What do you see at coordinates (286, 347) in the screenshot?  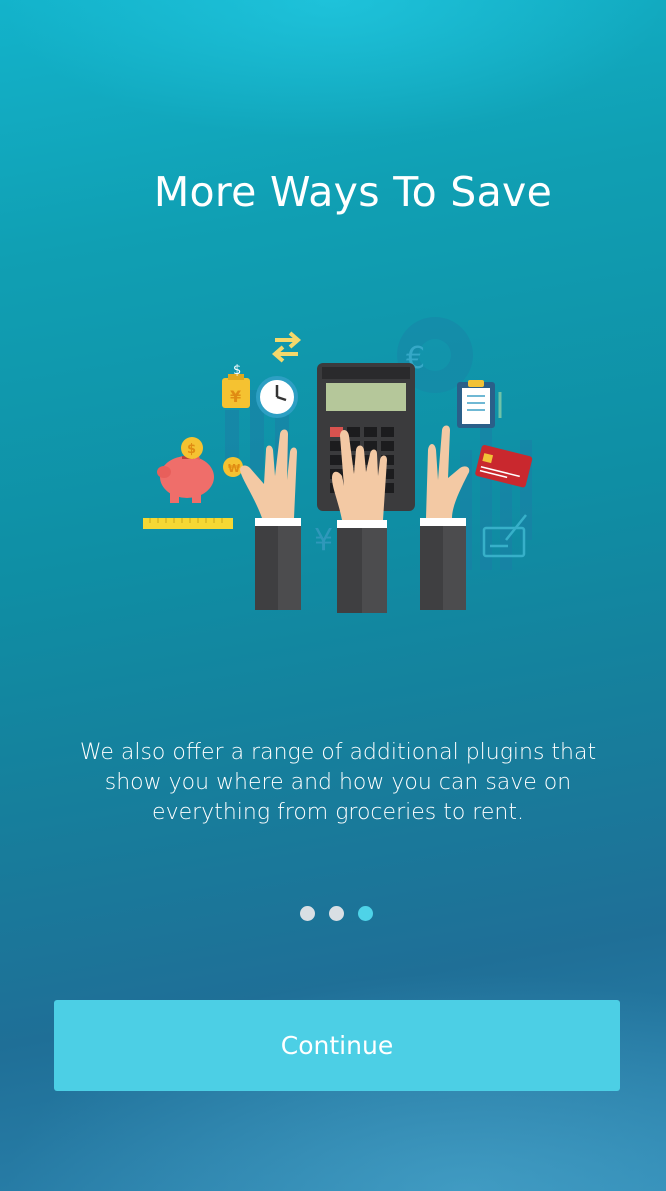 I see `transfer-arrows-icon` at bounding box center [286, 347].